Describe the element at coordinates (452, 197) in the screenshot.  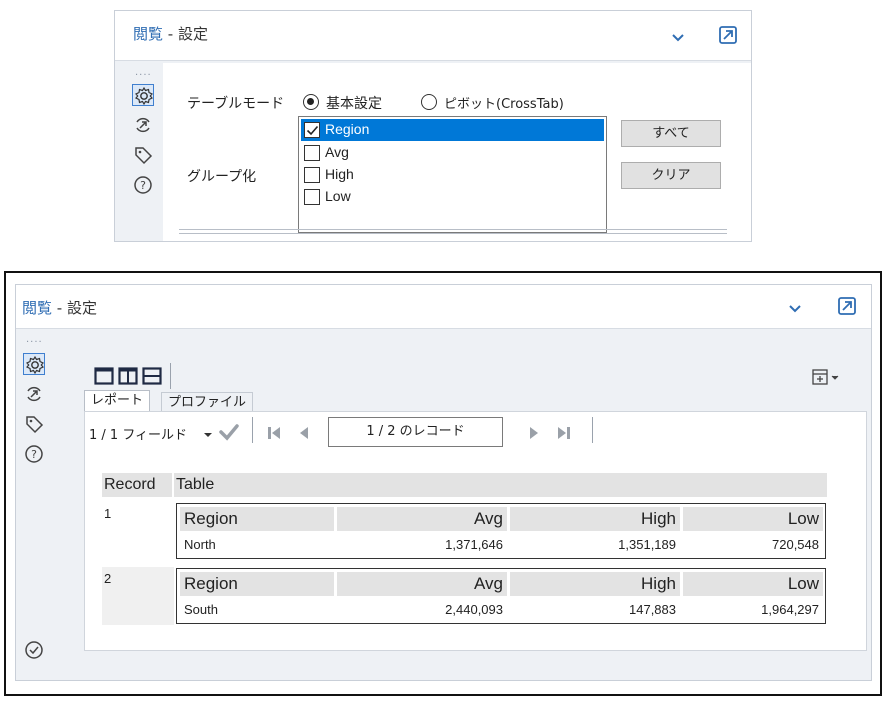
I see `list-item: Low` at that location.